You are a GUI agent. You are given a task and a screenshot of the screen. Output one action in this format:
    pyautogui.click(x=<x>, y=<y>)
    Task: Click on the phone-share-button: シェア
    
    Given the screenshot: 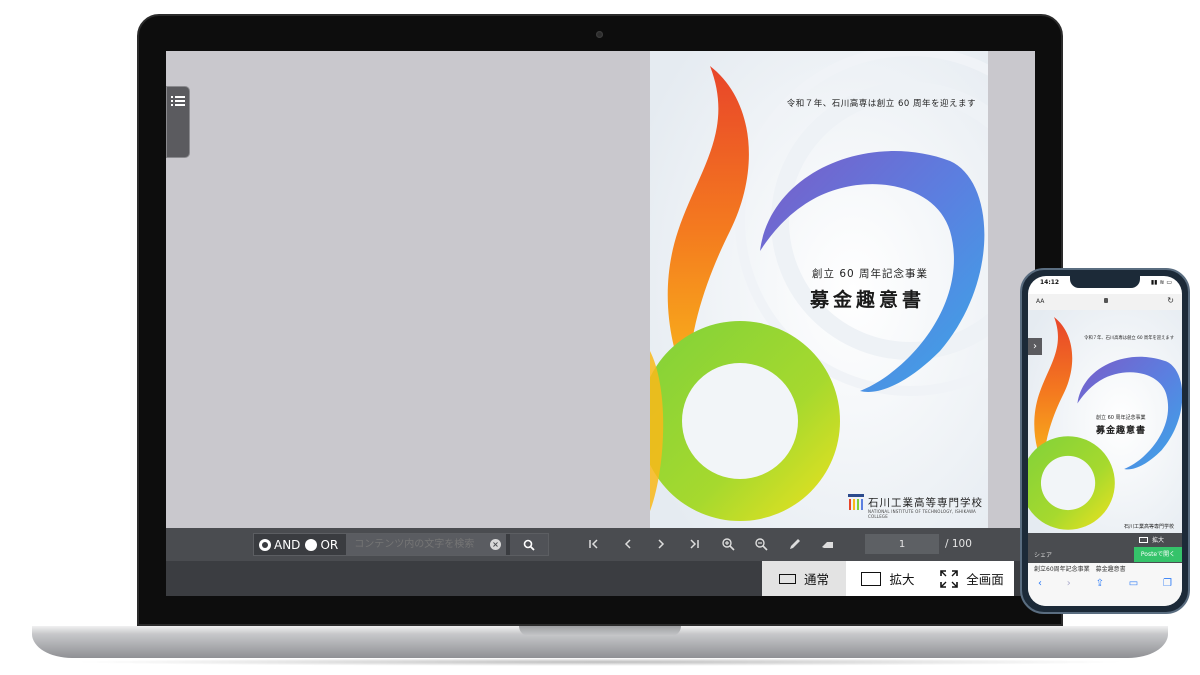 What is the action you would take?
    pyautogui.click(x=1043, y=554)
    